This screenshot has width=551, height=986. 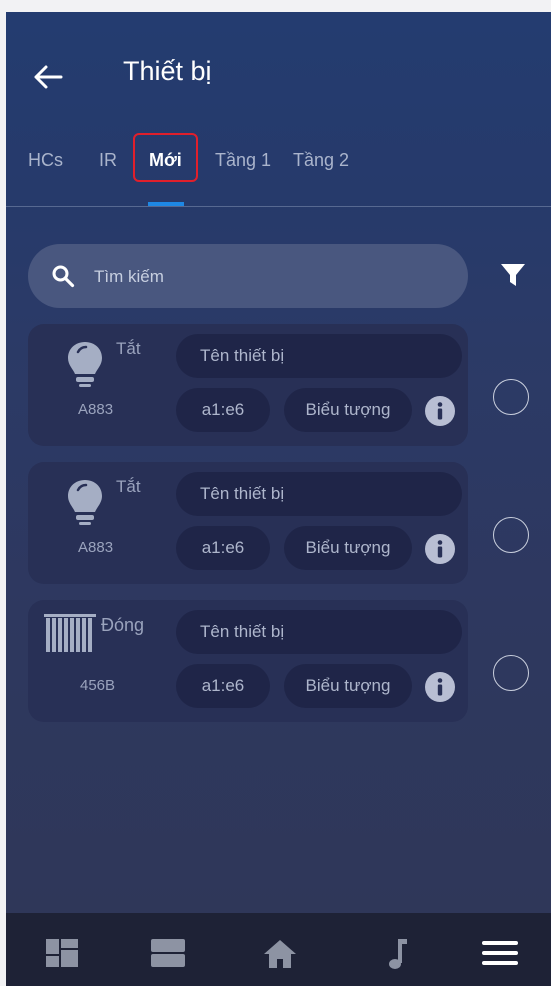 I want to click on device-card: Đóng 456B Tên thiết bị a1:e6 Biểu tượng, so click(x=248, y=661).